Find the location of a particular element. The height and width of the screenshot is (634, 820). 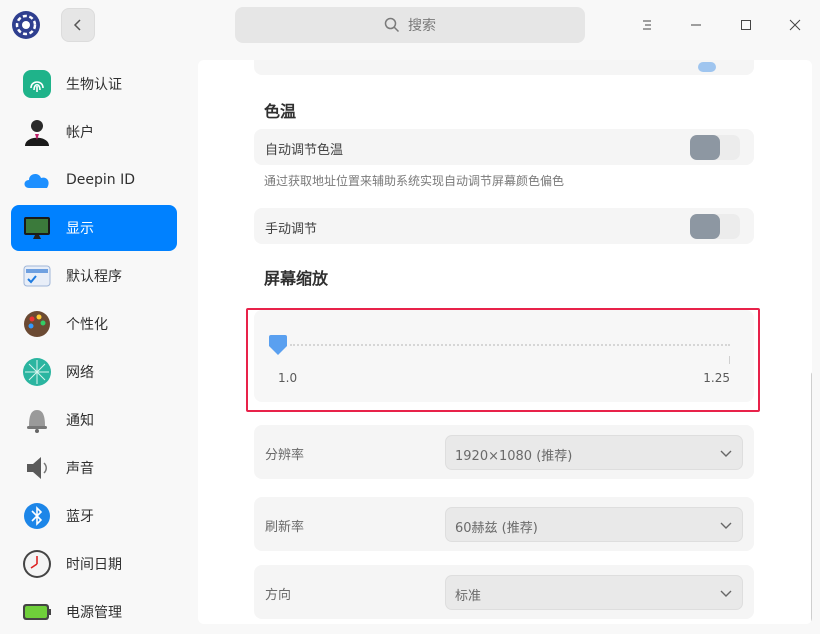

speaker-icon is located at coordinates (37, 468).